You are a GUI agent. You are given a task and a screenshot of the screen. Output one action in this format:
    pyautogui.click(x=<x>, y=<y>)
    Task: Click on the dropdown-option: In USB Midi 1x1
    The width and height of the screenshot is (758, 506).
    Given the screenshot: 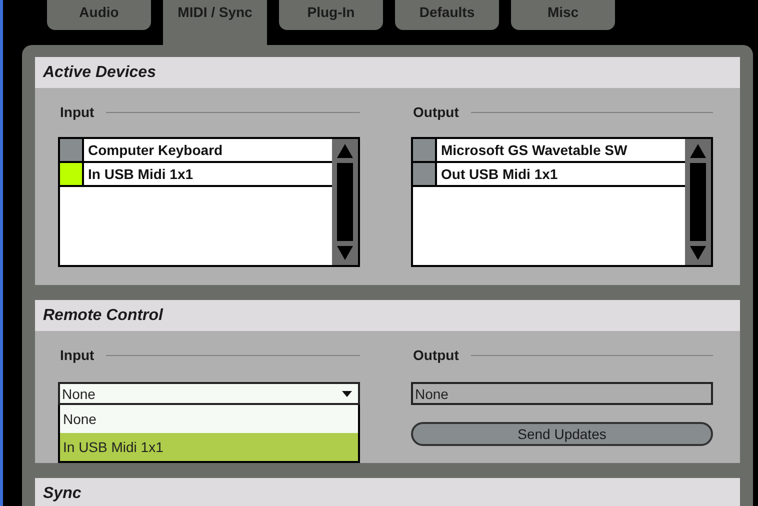 What is the action you would take?
    pyautogui.click(x=209, y=447)
    